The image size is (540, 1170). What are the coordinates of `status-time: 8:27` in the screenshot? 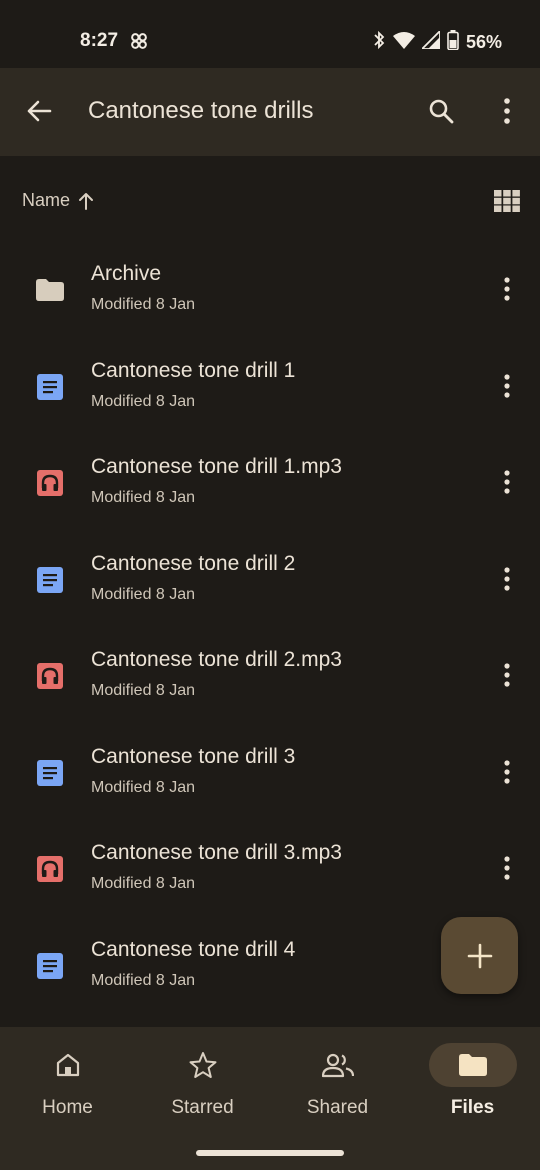 It's located at (99, 40).